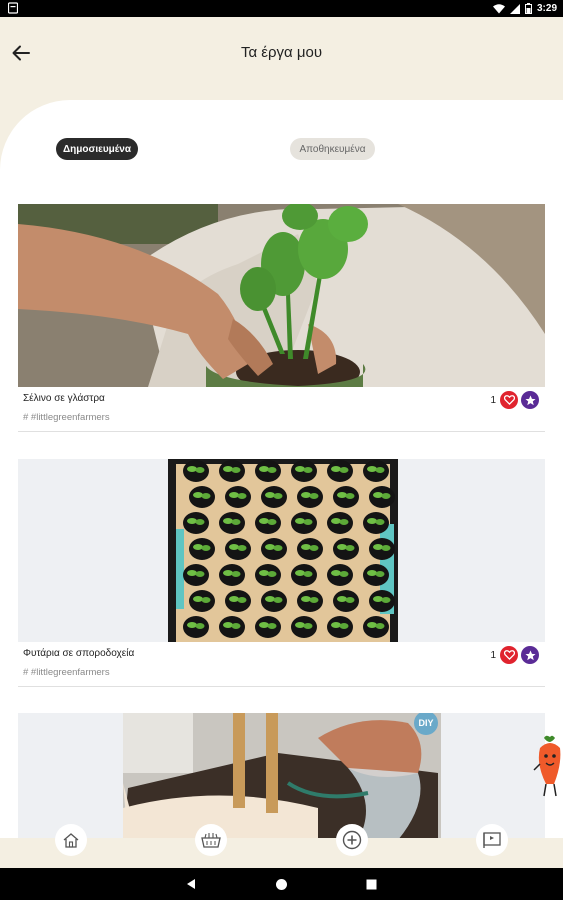  What do you see at coordinates (281, 8) in the screenshot?
I see `status-bar: 3:29` at bounding box center [281, 8].